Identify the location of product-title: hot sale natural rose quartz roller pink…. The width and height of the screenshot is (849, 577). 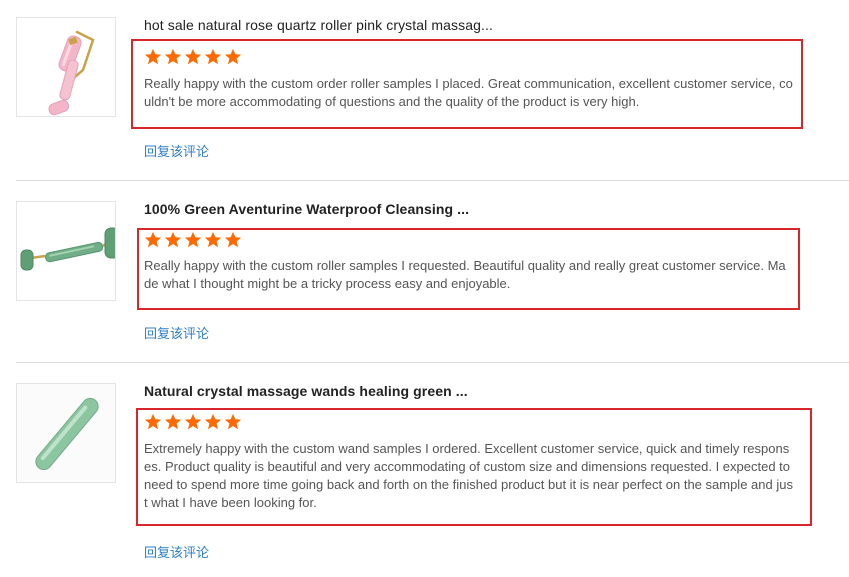
(318, 25).